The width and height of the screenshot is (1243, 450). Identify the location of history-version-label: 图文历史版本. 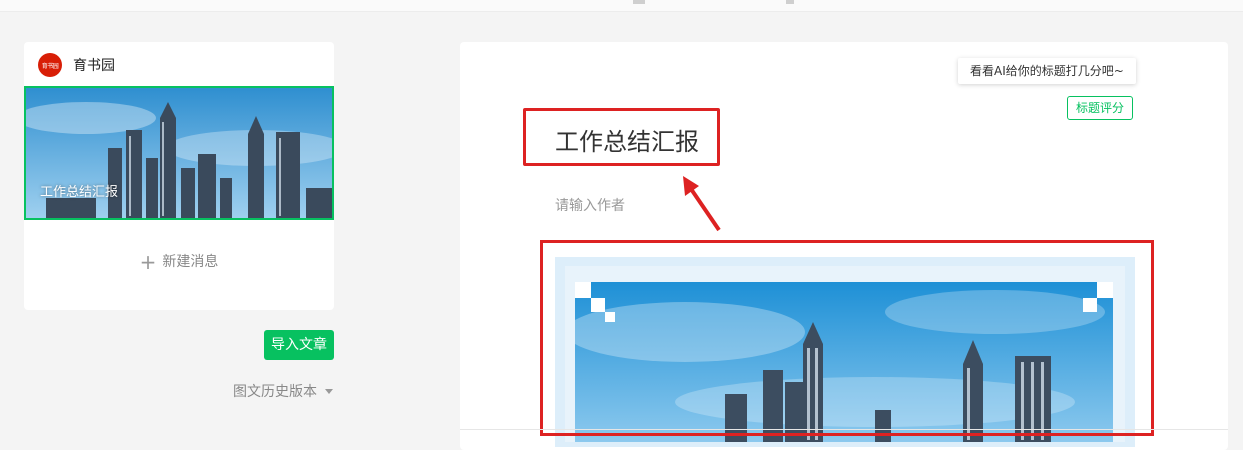
(275, 392).